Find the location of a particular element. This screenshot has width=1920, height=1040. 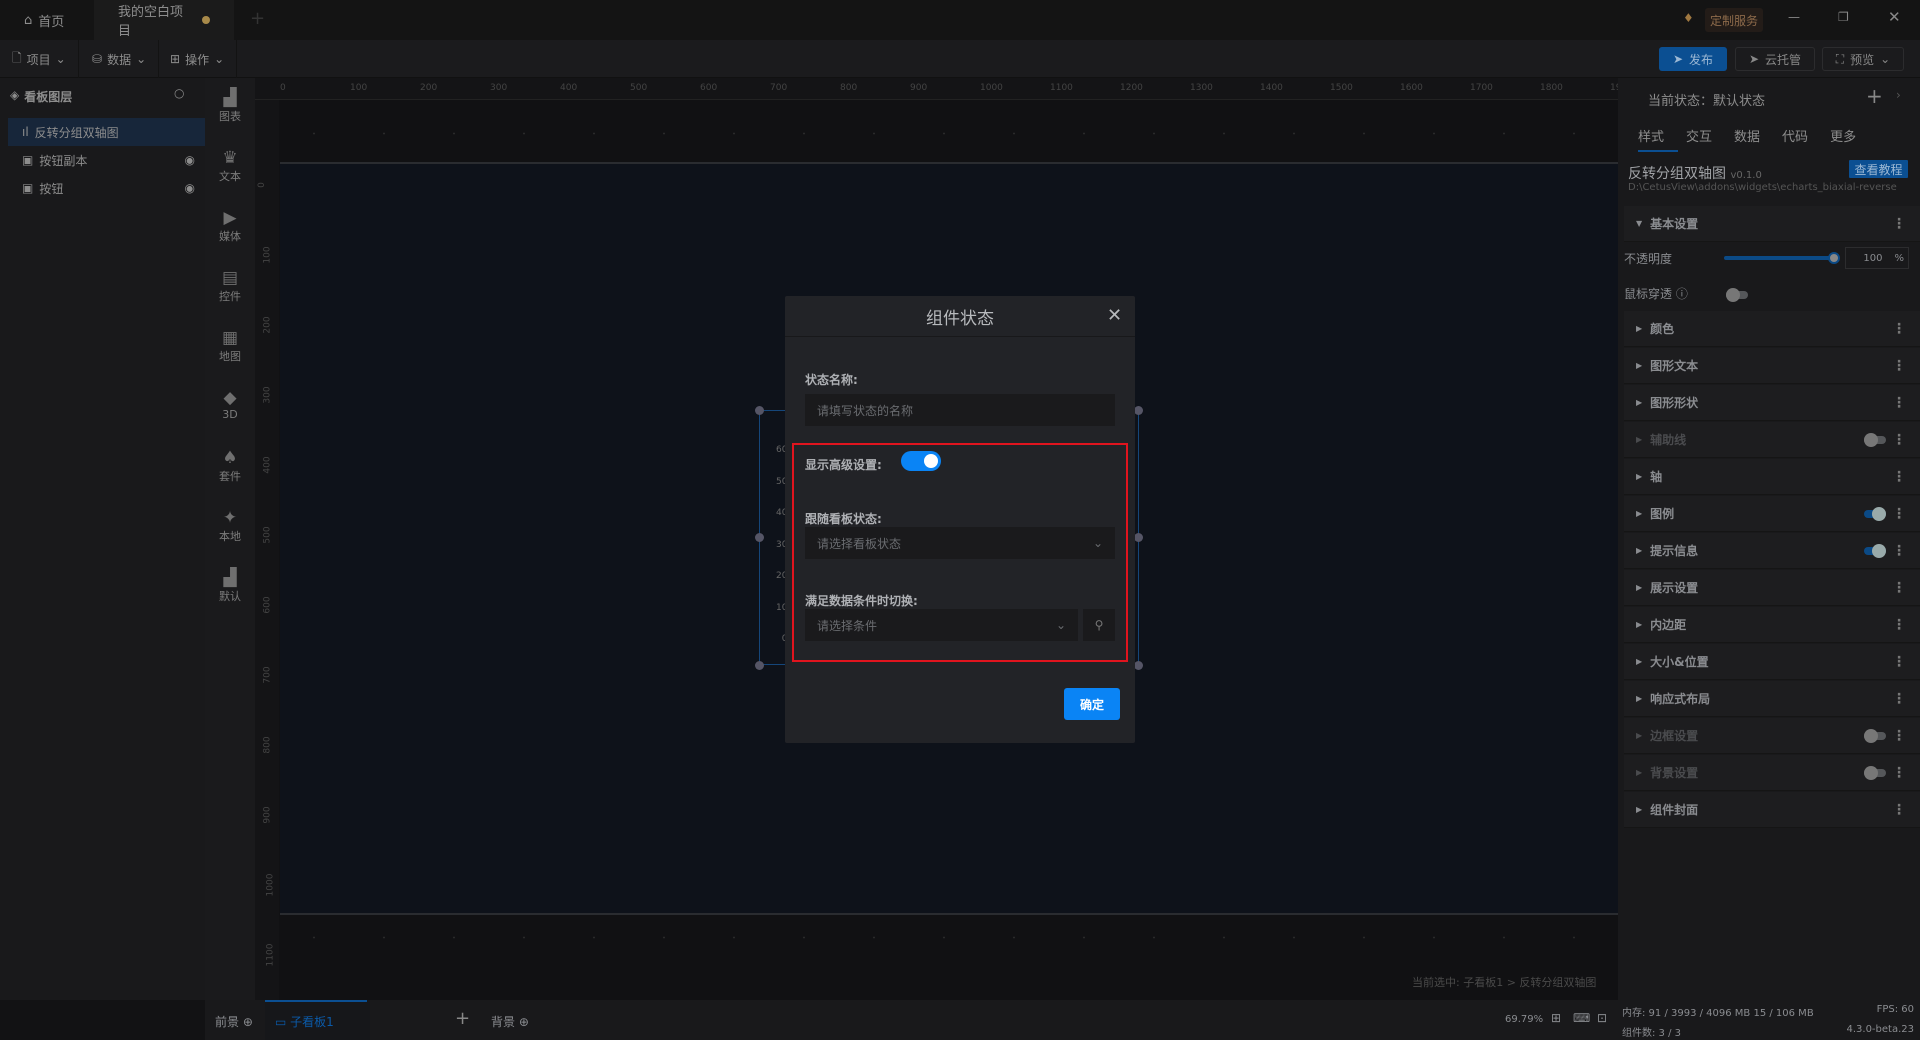

layer-item: ▣ 按钮 ◉ is located at coordinates (106, 188).